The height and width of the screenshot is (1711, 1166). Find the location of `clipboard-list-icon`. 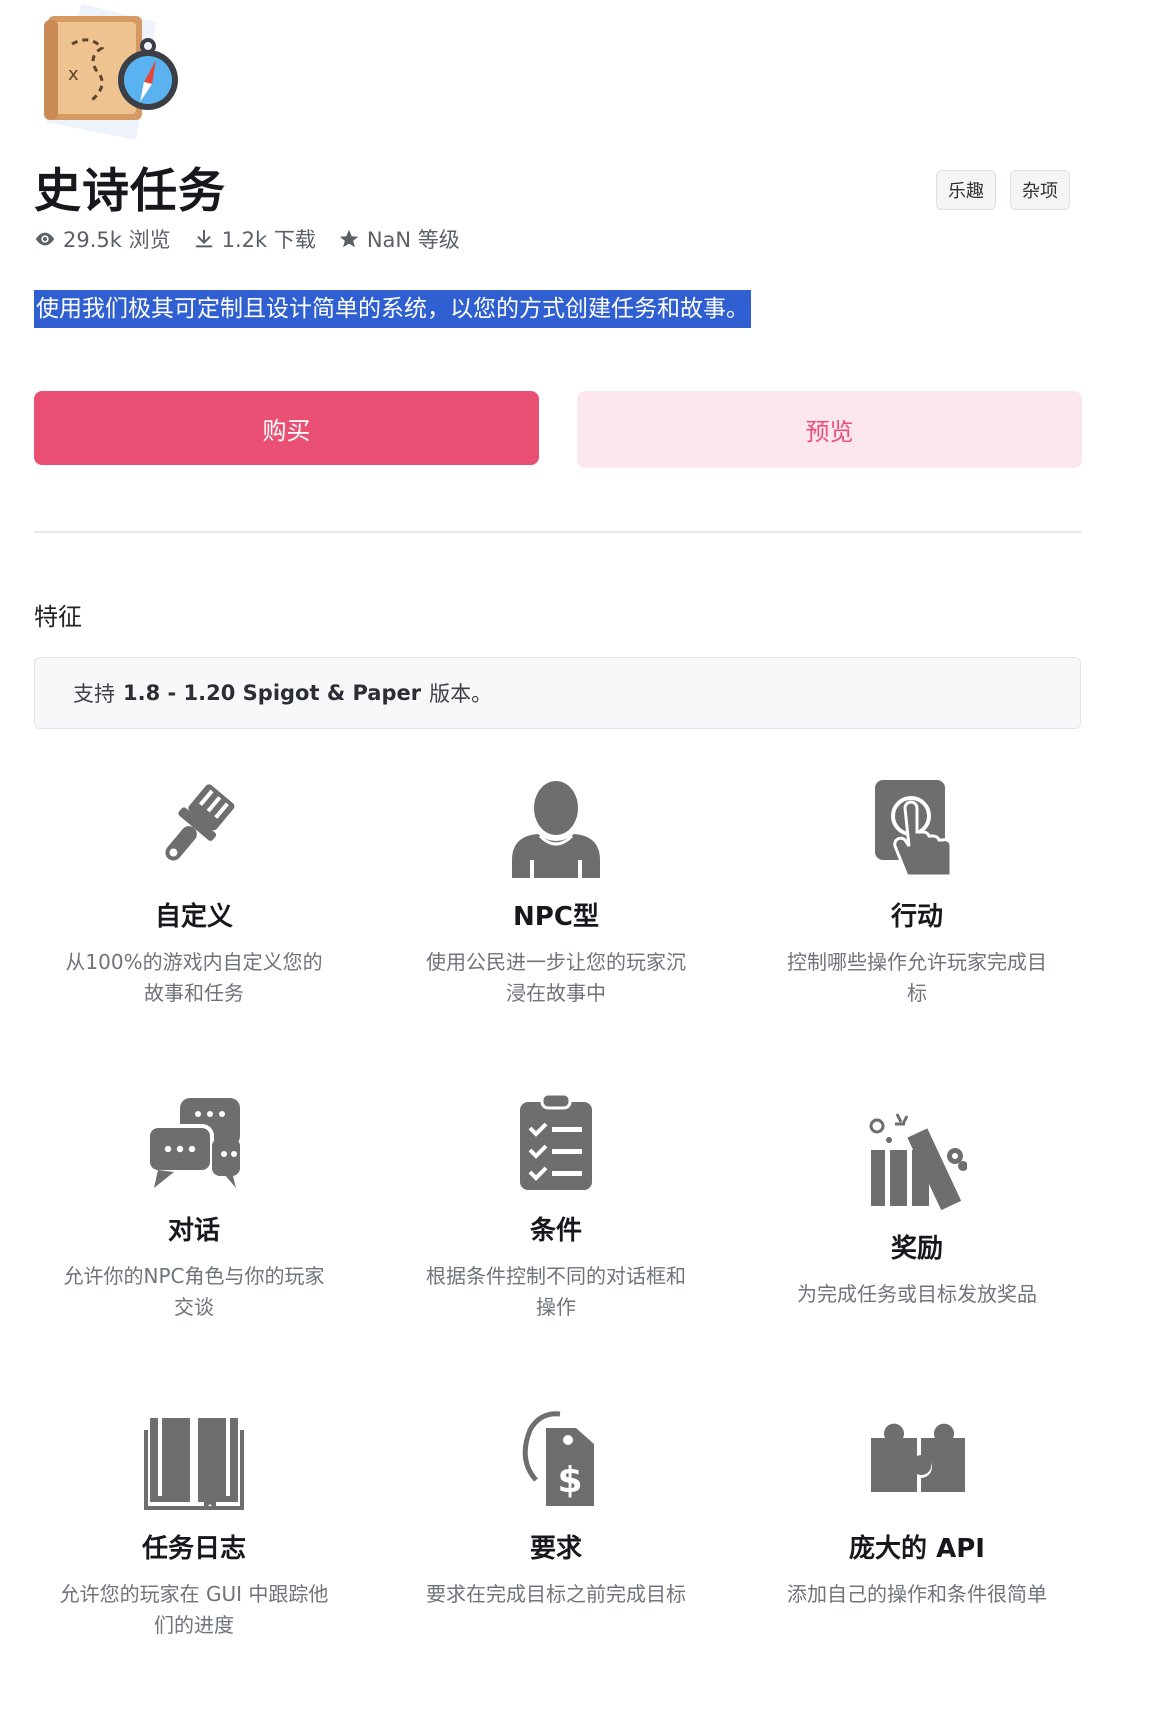

clipboard-list-icon is located at coordinates (556, 1141).